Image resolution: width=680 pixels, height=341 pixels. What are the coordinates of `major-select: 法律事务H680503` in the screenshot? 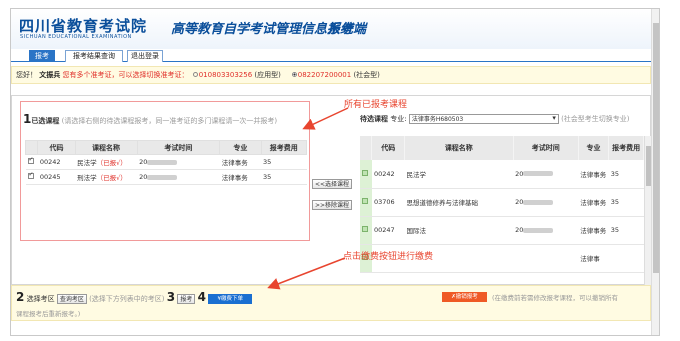 It's located at (483, 119).